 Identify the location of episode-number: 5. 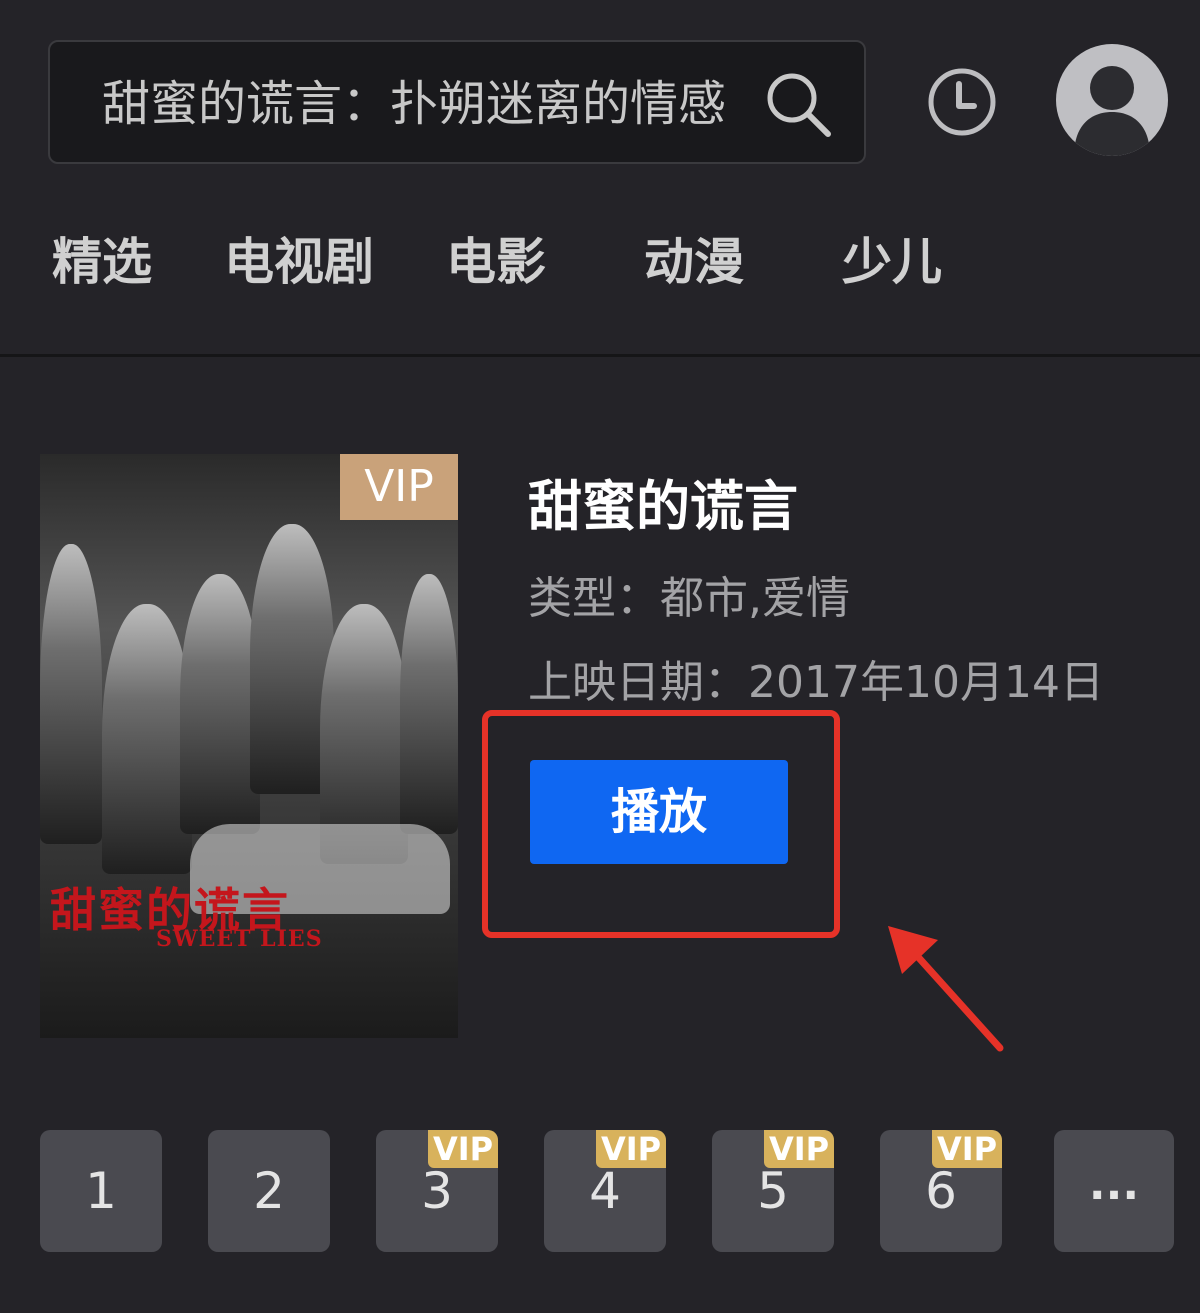
(773, 1191).